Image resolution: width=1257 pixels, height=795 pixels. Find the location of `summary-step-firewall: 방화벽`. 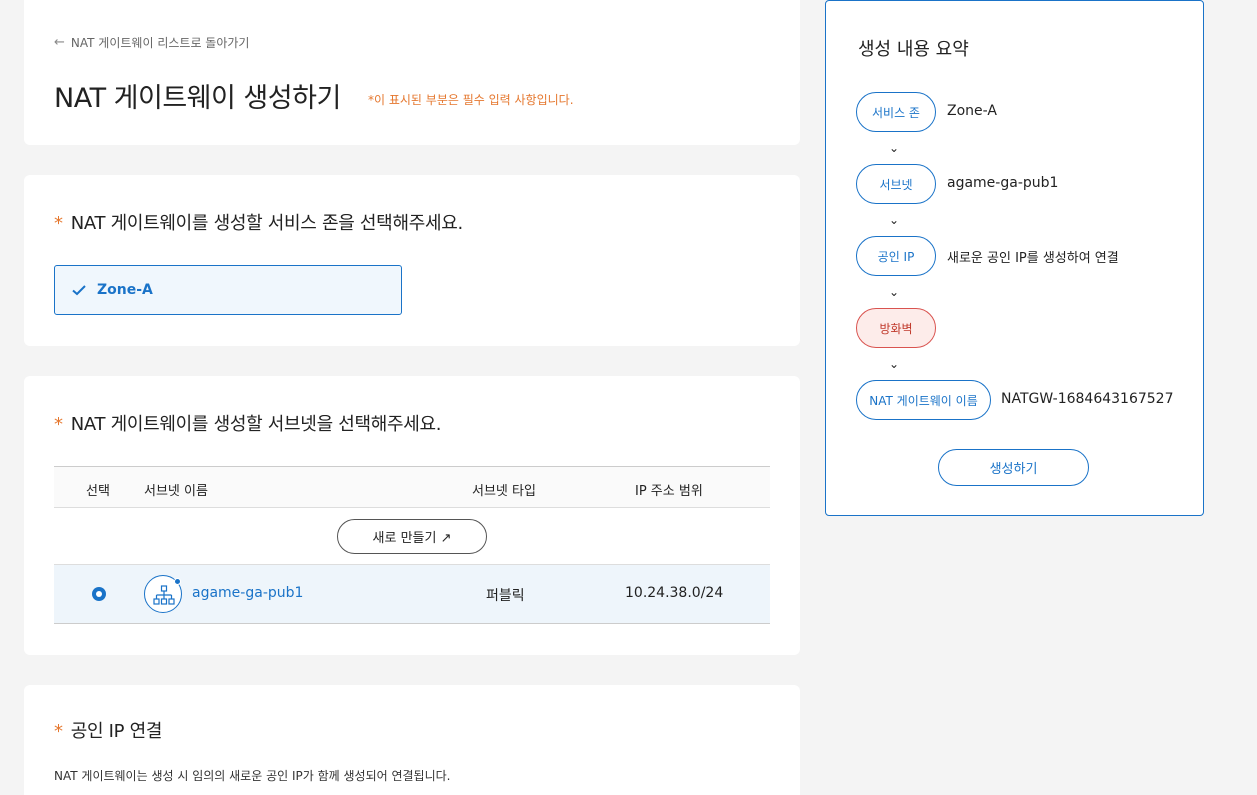

summary-step-firewall: 방화벽 is located at coordinates (896, 328).